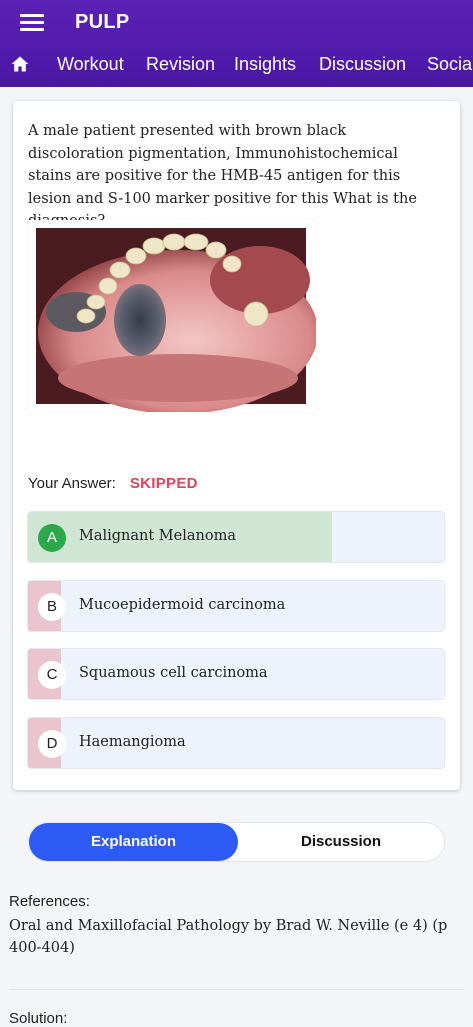 This screenshot has height=1027, width=473. I want to click on option-letter: C, so click(52, 675).